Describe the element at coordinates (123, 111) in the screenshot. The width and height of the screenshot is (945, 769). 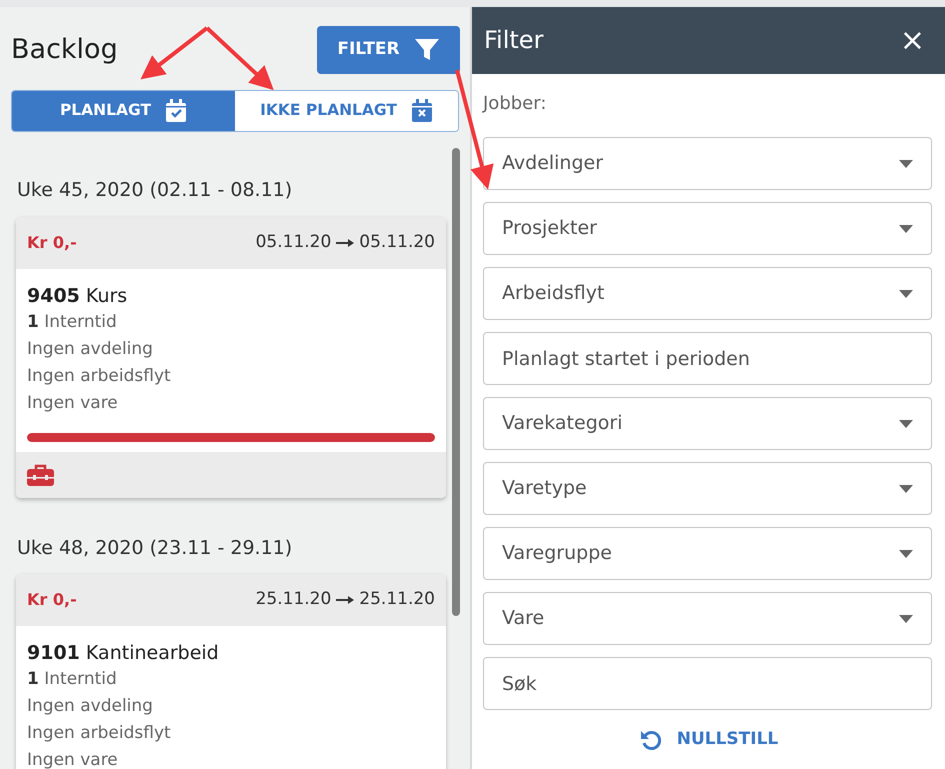
I see `tab: PLANLAGT` at that location.